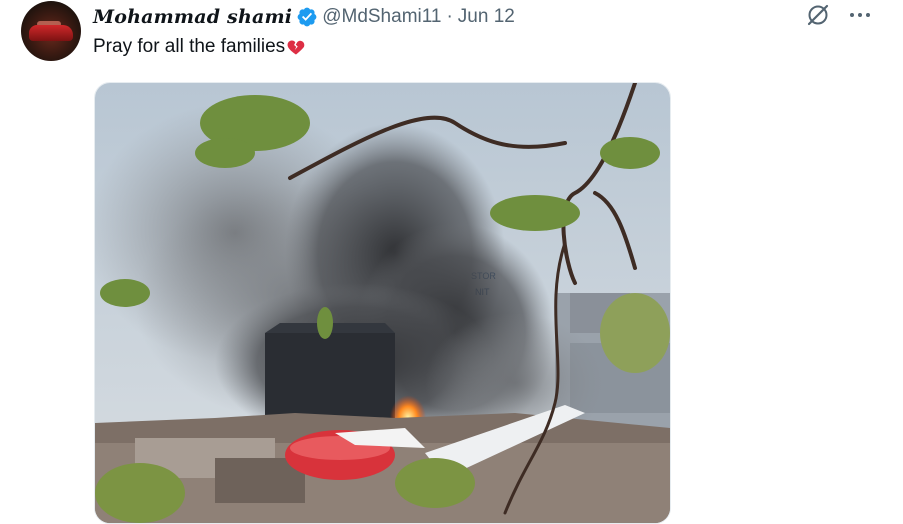 The image size is (903, 524). Describe the element at coordinates (381, 17) in the screenshot. I see `user-handle: @MdShami11` at that location.